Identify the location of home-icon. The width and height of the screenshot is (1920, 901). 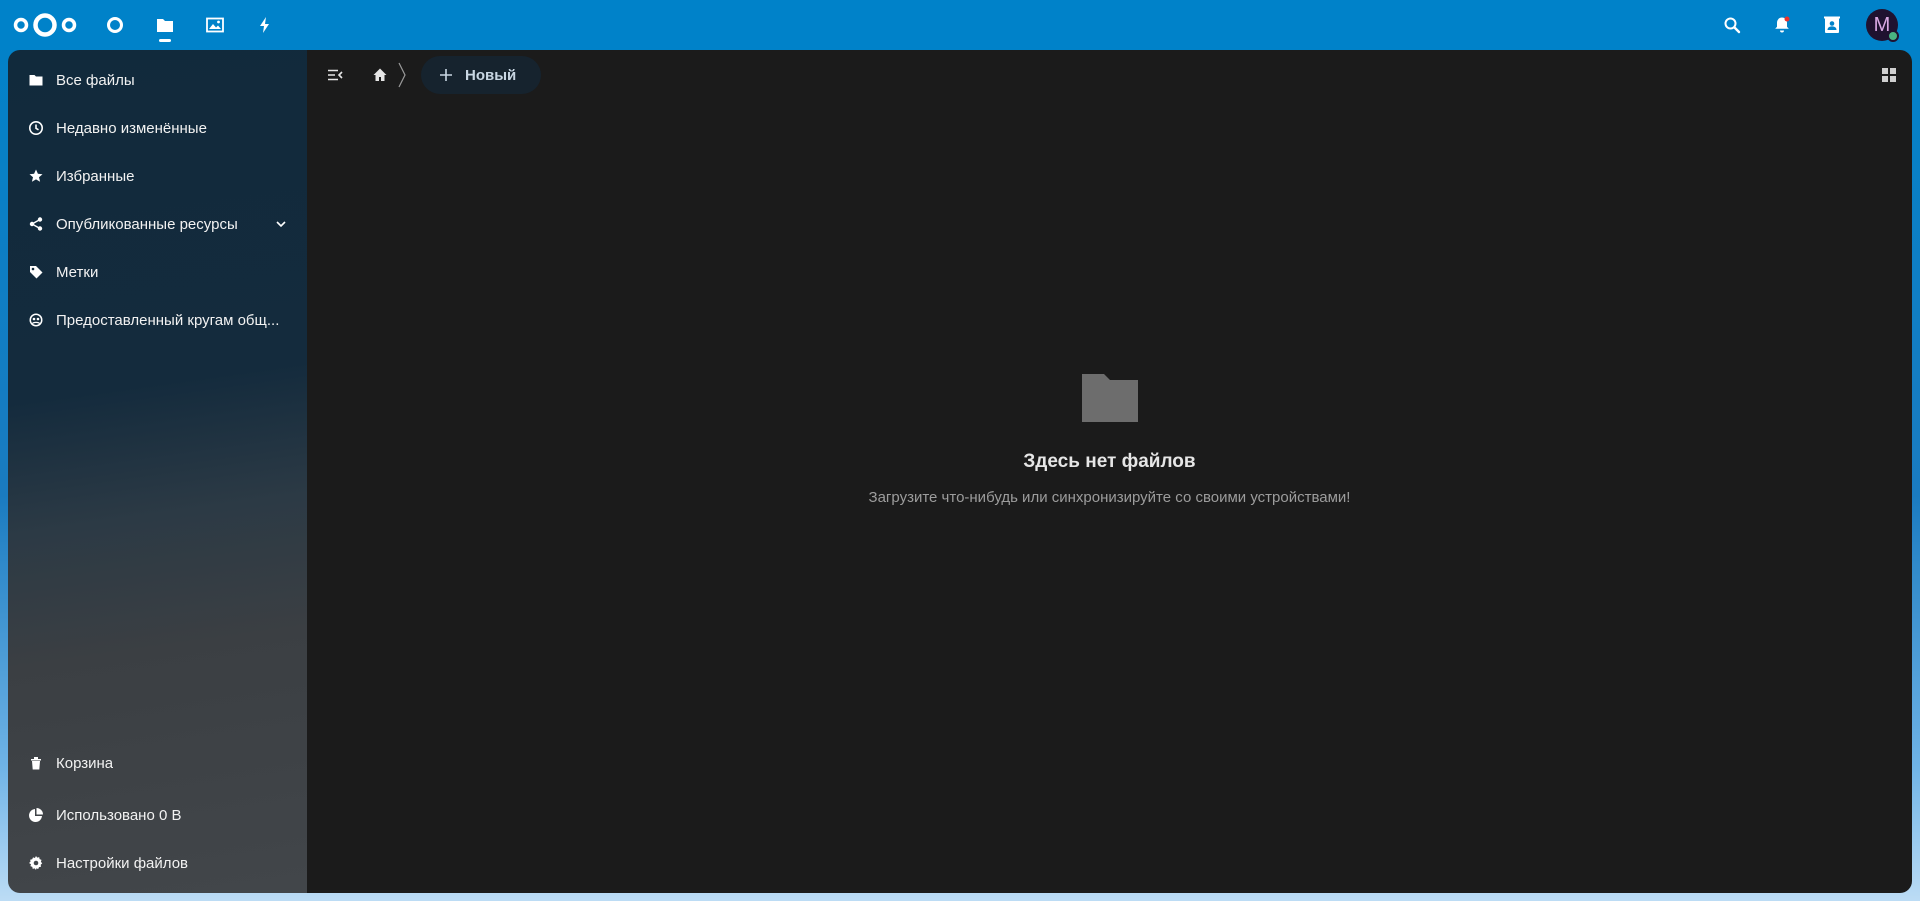
(380, 74).